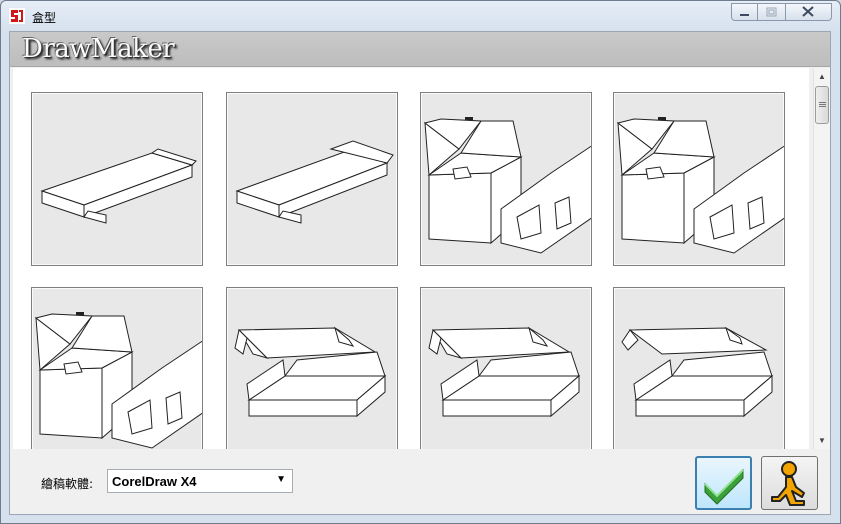  I want to click on running-man-icon, so click(788, 483).